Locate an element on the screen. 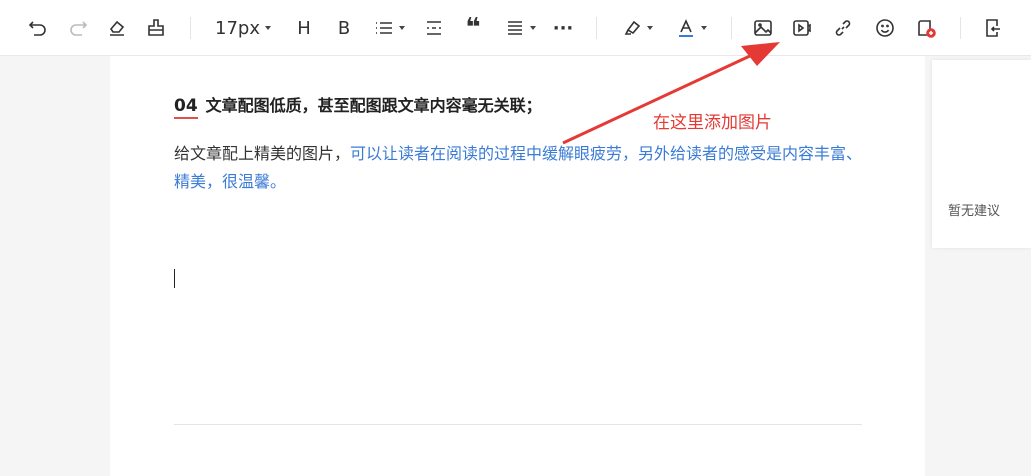 This screenshot has height=476, width=1031. annotation-text: 在这里添加图片 is located at coordinates (712, 123).